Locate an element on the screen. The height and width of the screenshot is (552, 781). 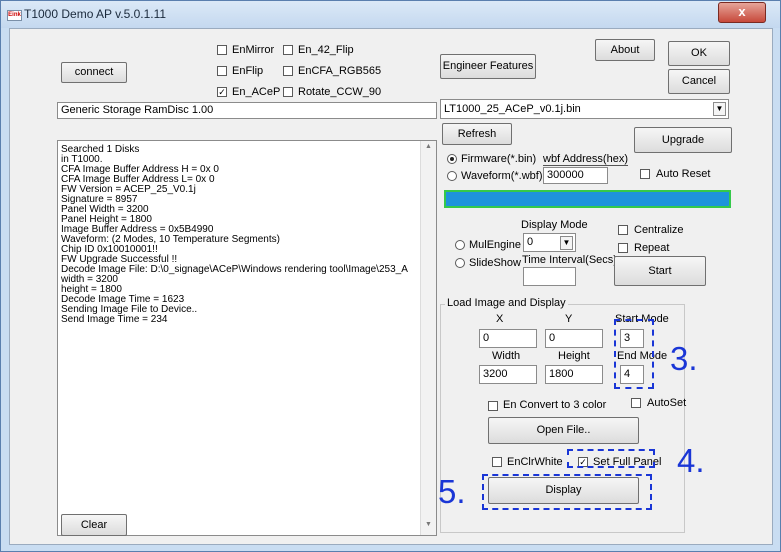
step-3-marker: 3. is located at coordinates (684, 358).